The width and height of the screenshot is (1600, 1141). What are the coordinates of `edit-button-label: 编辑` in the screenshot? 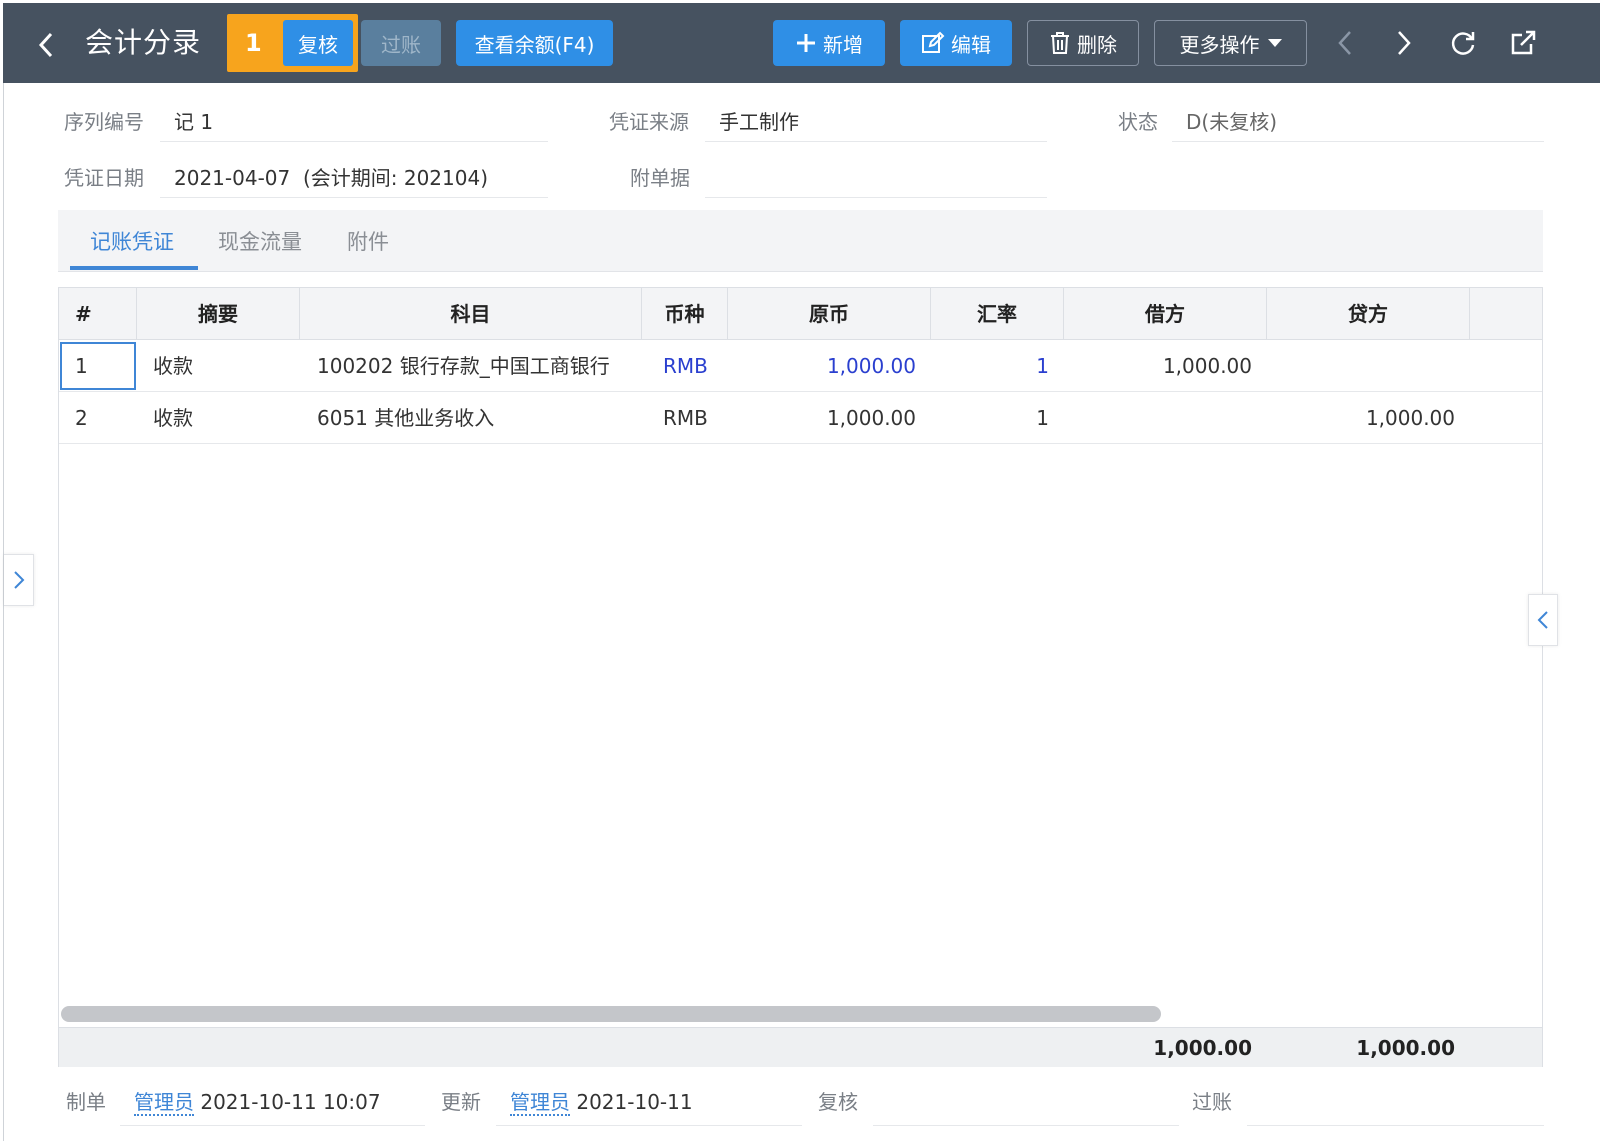 It's located at (971, 44).